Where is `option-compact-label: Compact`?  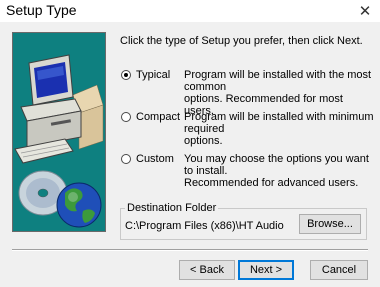
option-compact-label: Compact is located at coordinates (158, 117).